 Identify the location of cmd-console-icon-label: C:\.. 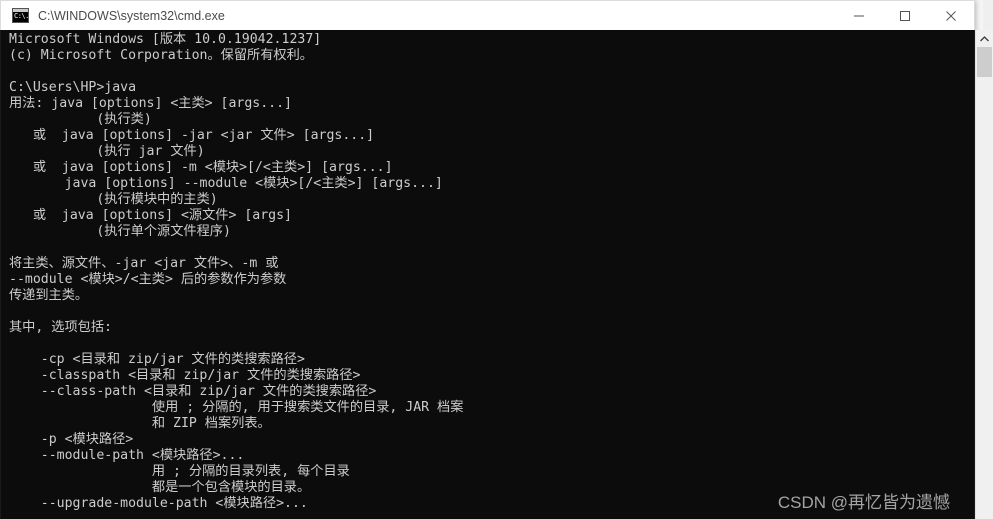
(21, 16).